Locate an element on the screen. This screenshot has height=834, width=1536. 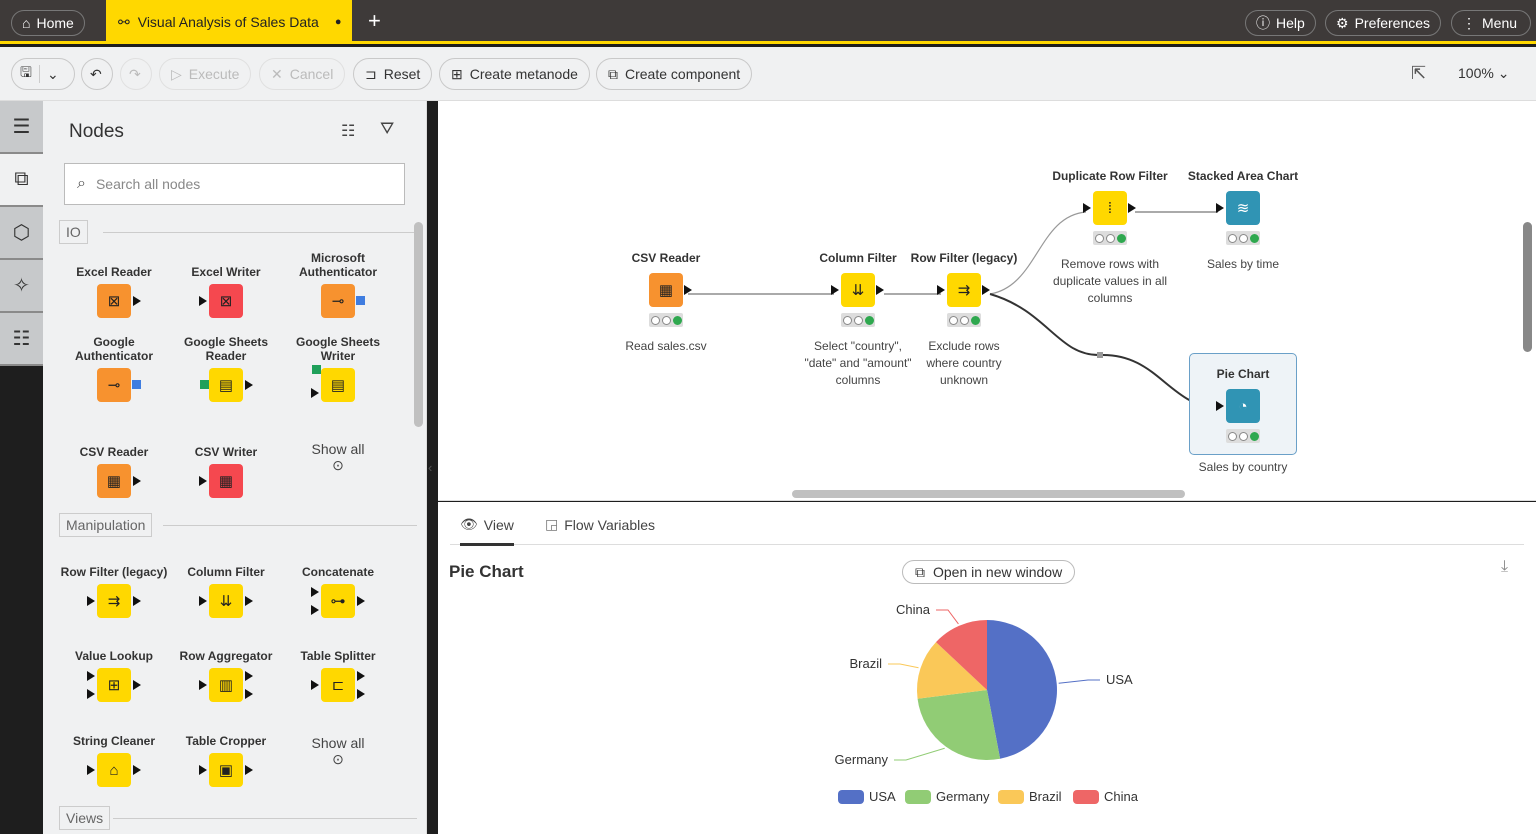
legend-label: China is located at coordinates (1121, 796).